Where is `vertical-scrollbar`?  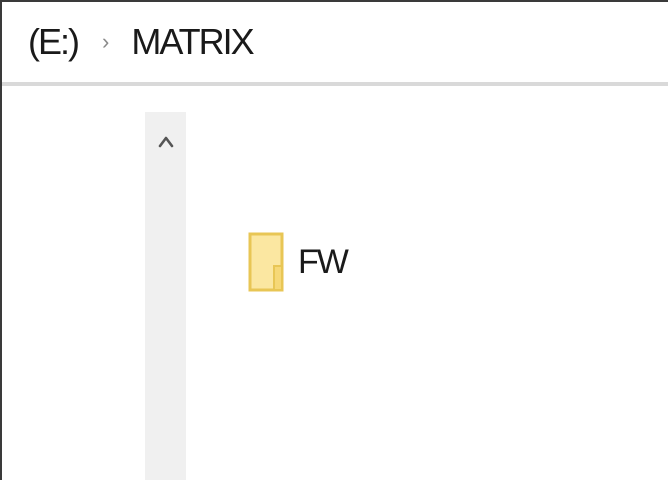 vertical-scrollbar is located at coordinates (165, 296).